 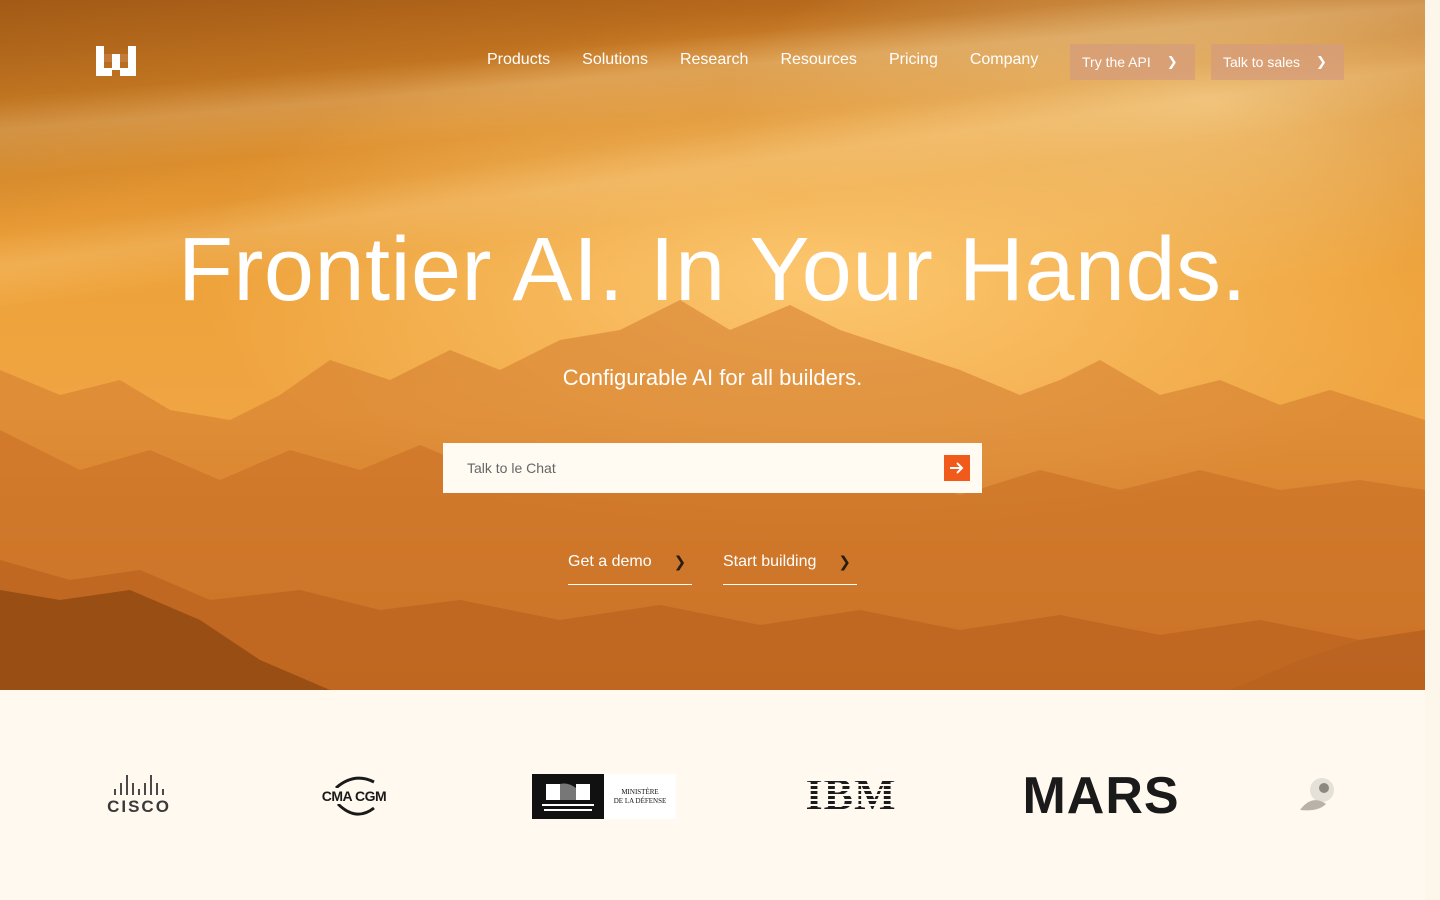 What do you see at coordinates (518, 60) in the screenshot?
I see `nav-products: Products` at bounding box center [518, 60].